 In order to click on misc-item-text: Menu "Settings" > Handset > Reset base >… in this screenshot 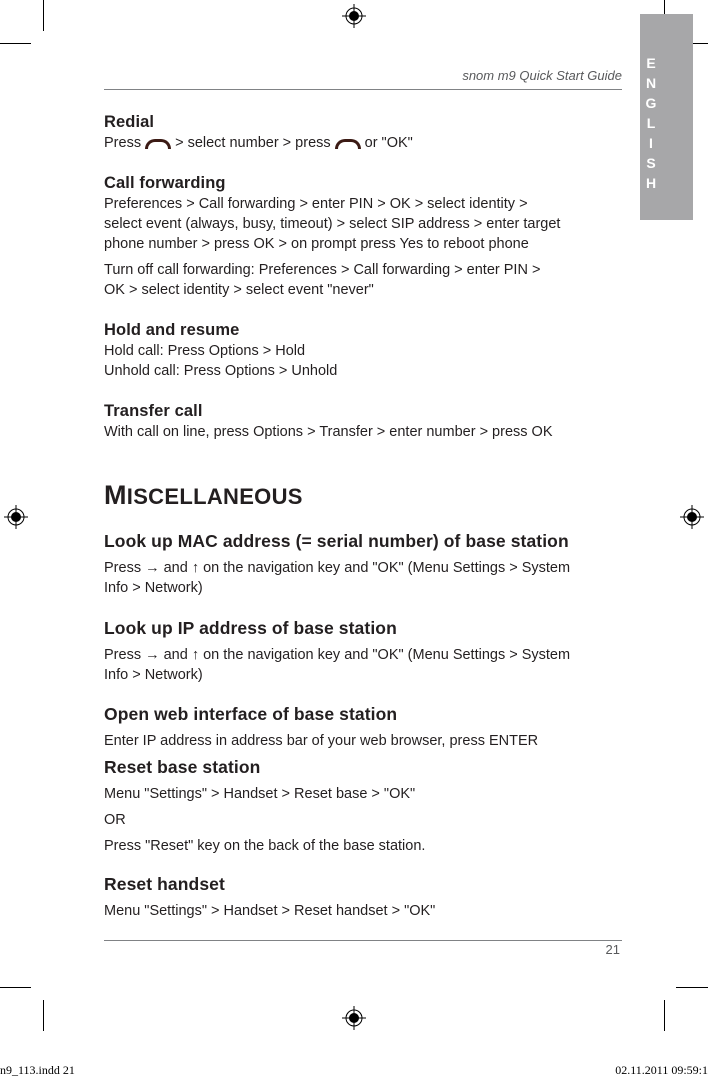, I will do `click(260, 794)`.